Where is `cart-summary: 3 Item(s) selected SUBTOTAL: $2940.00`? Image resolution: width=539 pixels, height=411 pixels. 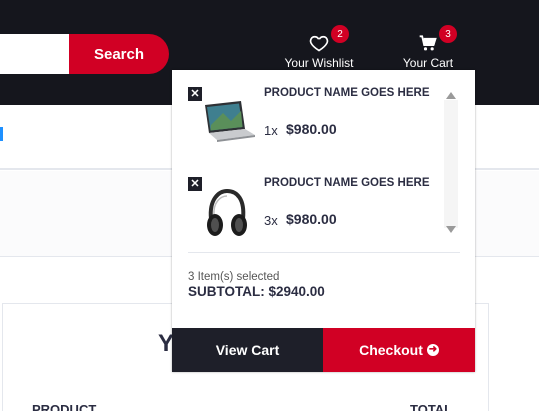
cart-summary: 3 Item(s) selected SUBTOTAL: $2940.00 is located at coordinates (324, 275).